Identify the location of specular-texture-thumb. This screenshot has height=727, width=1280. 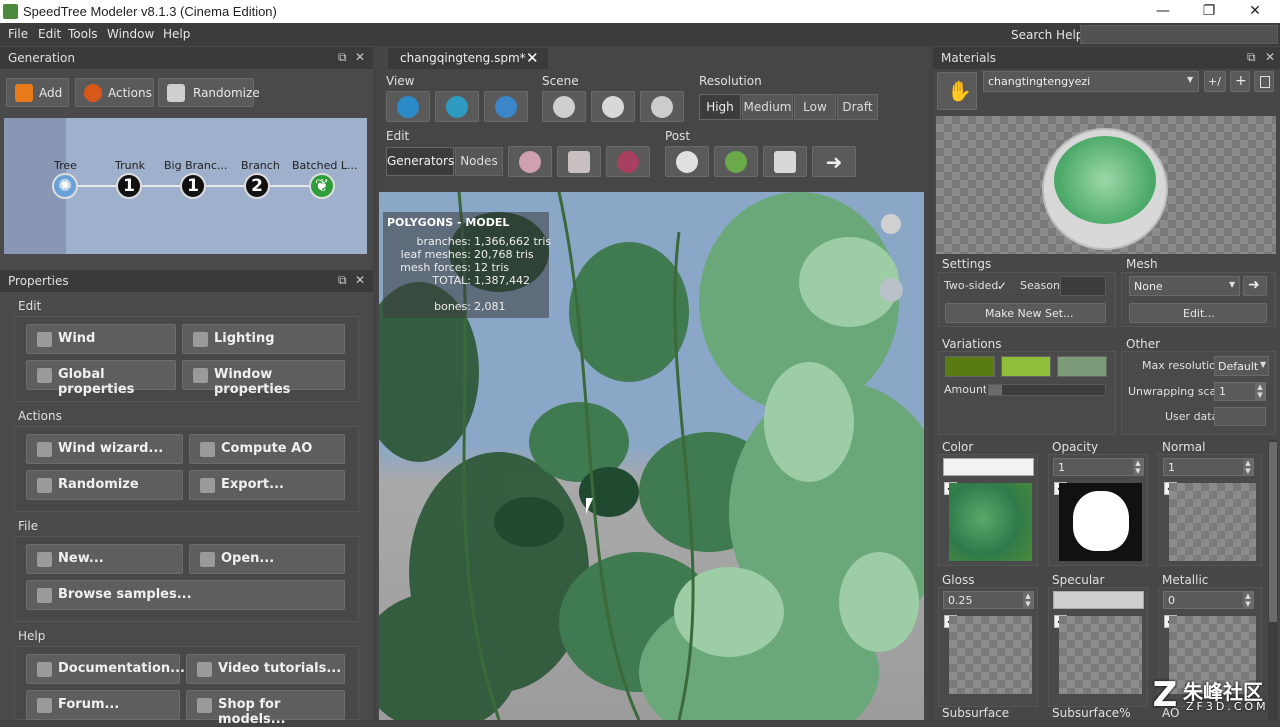
(1100, 655).